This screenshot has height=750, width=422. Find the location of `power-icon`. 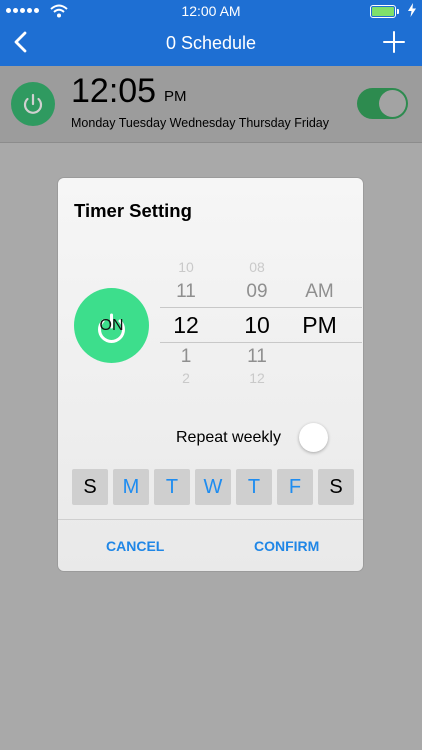

power-icon is located at coordinates (33, 104).